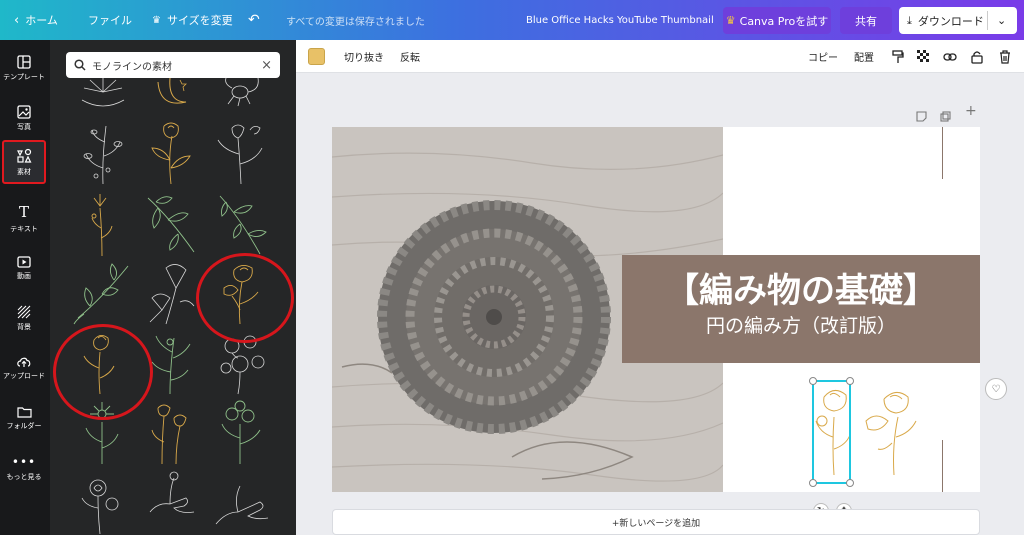 The width and height of the screenshot is (1024, 535). I want to click on add-page-icon: +, so click(971, 111).